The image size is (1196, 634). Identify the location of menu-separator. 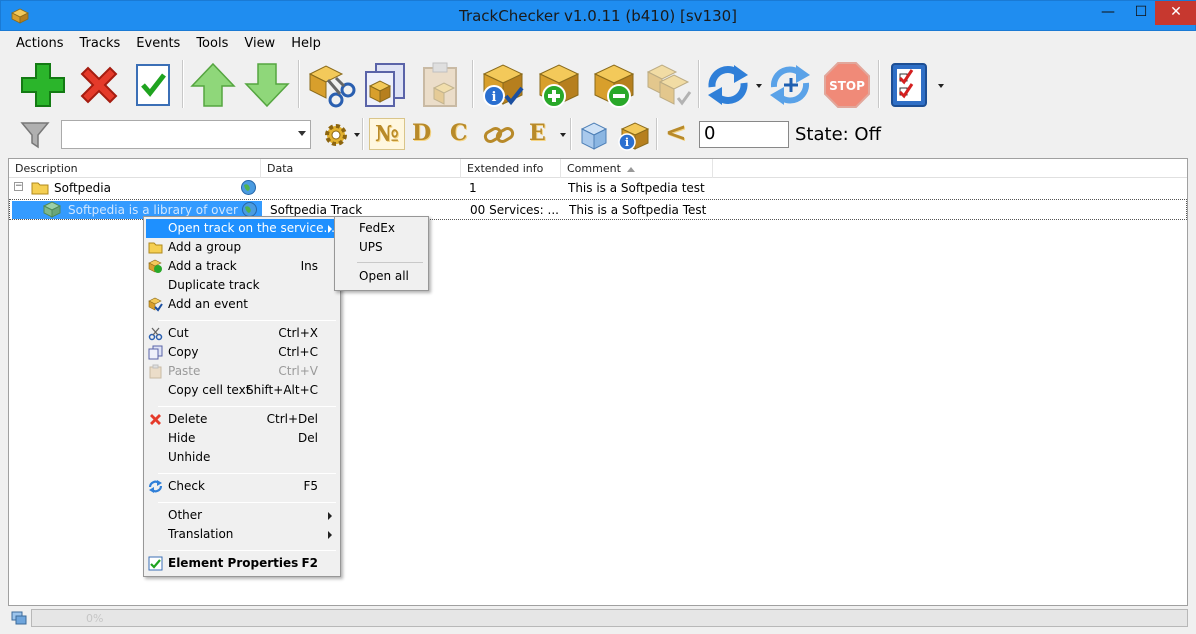
(247, 473).